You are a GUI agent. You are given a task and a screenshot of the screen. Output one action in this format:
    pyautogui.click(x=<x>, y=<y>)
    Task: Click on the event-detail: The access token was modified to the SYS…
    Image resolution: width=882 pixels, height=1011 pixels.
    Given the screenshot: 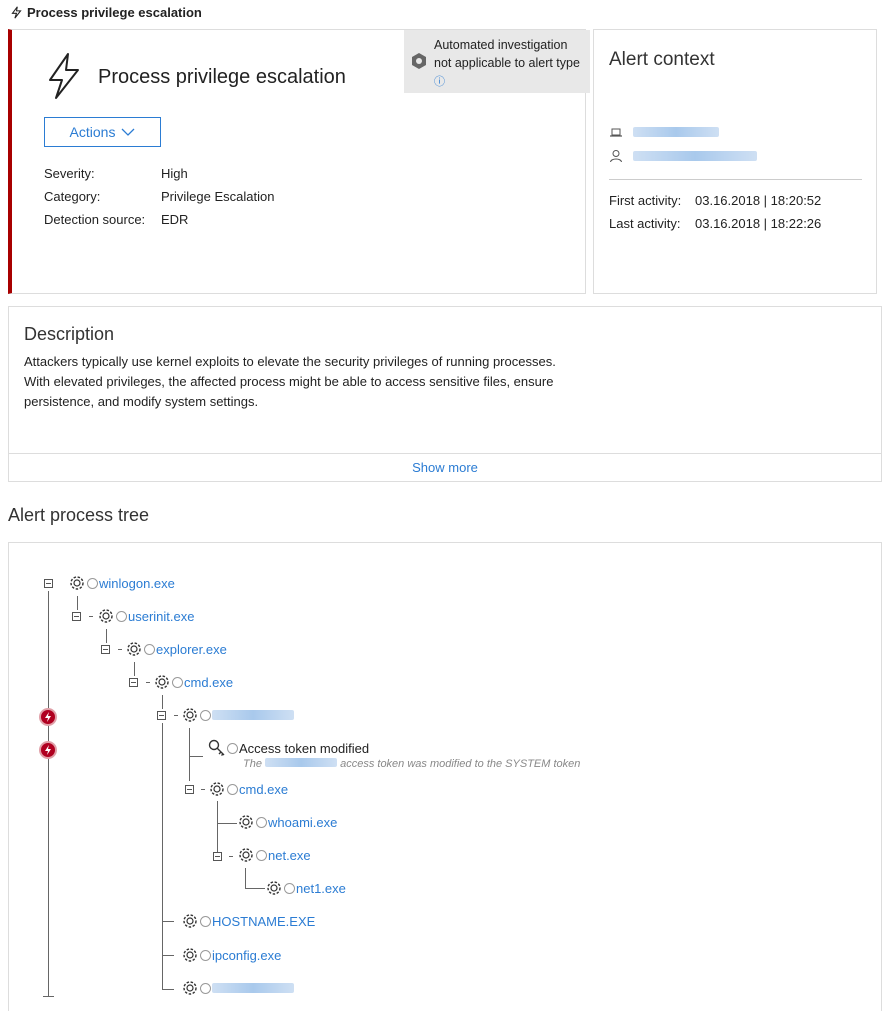 What is the action you would take?
    pyautogui.click(x=411, y=764)
    